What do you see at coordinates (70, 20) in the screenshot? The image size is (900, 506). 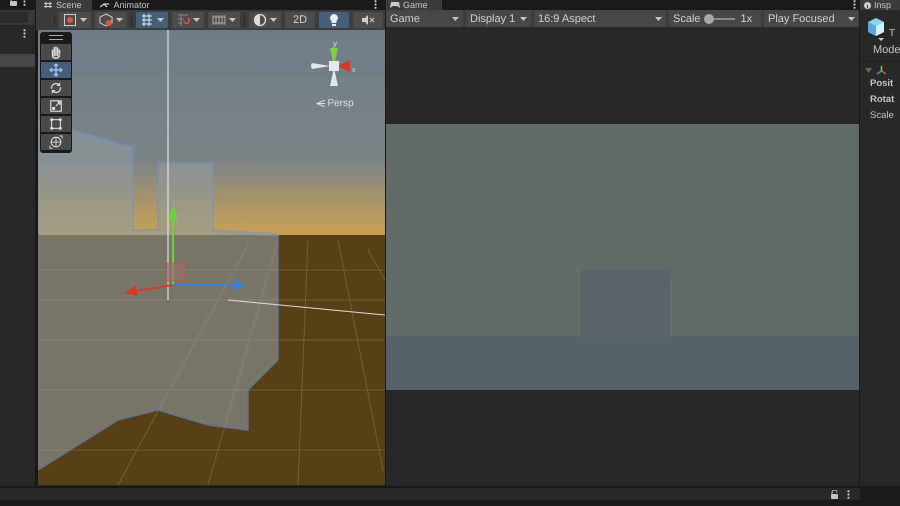 I see `draw-mode-icon` at bounding box center [70, 20].